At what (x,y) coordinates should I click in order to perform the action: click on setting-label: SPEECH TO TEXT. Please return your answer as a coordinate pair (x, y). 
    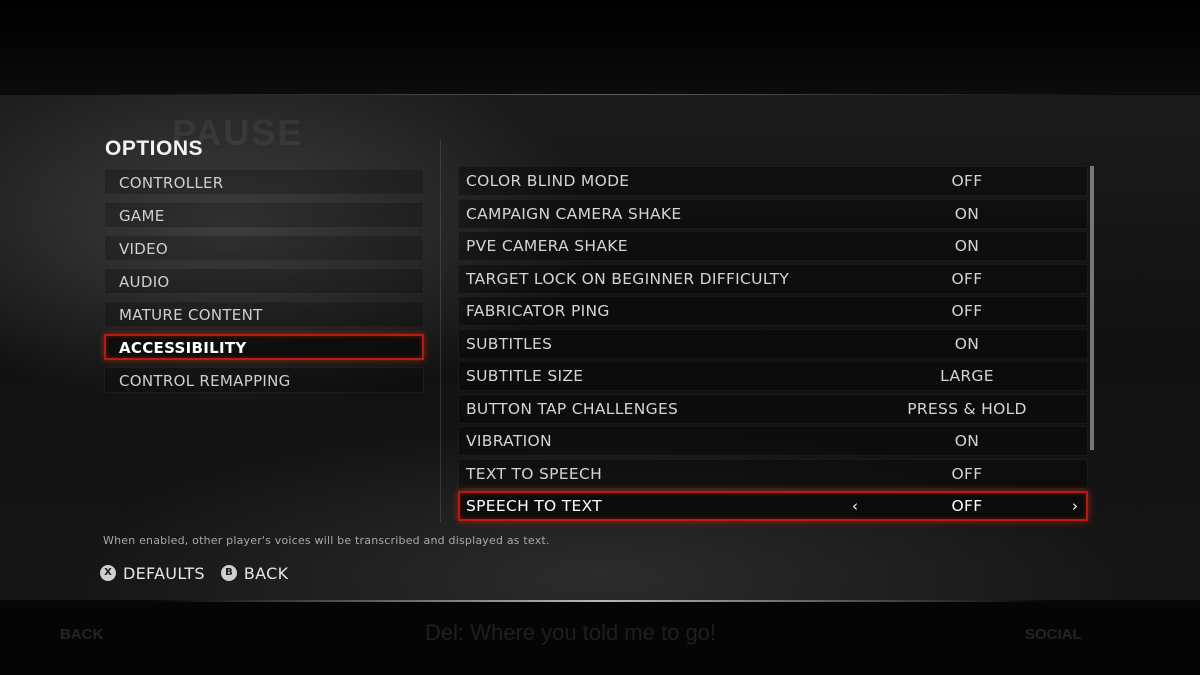
    Looking at the image, I should click on (534, 506).